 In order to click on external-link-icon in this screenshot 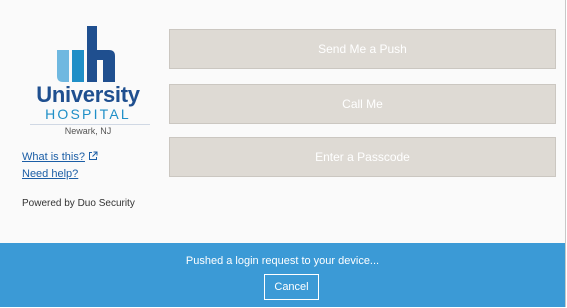, I will do `click(93, 155)`.